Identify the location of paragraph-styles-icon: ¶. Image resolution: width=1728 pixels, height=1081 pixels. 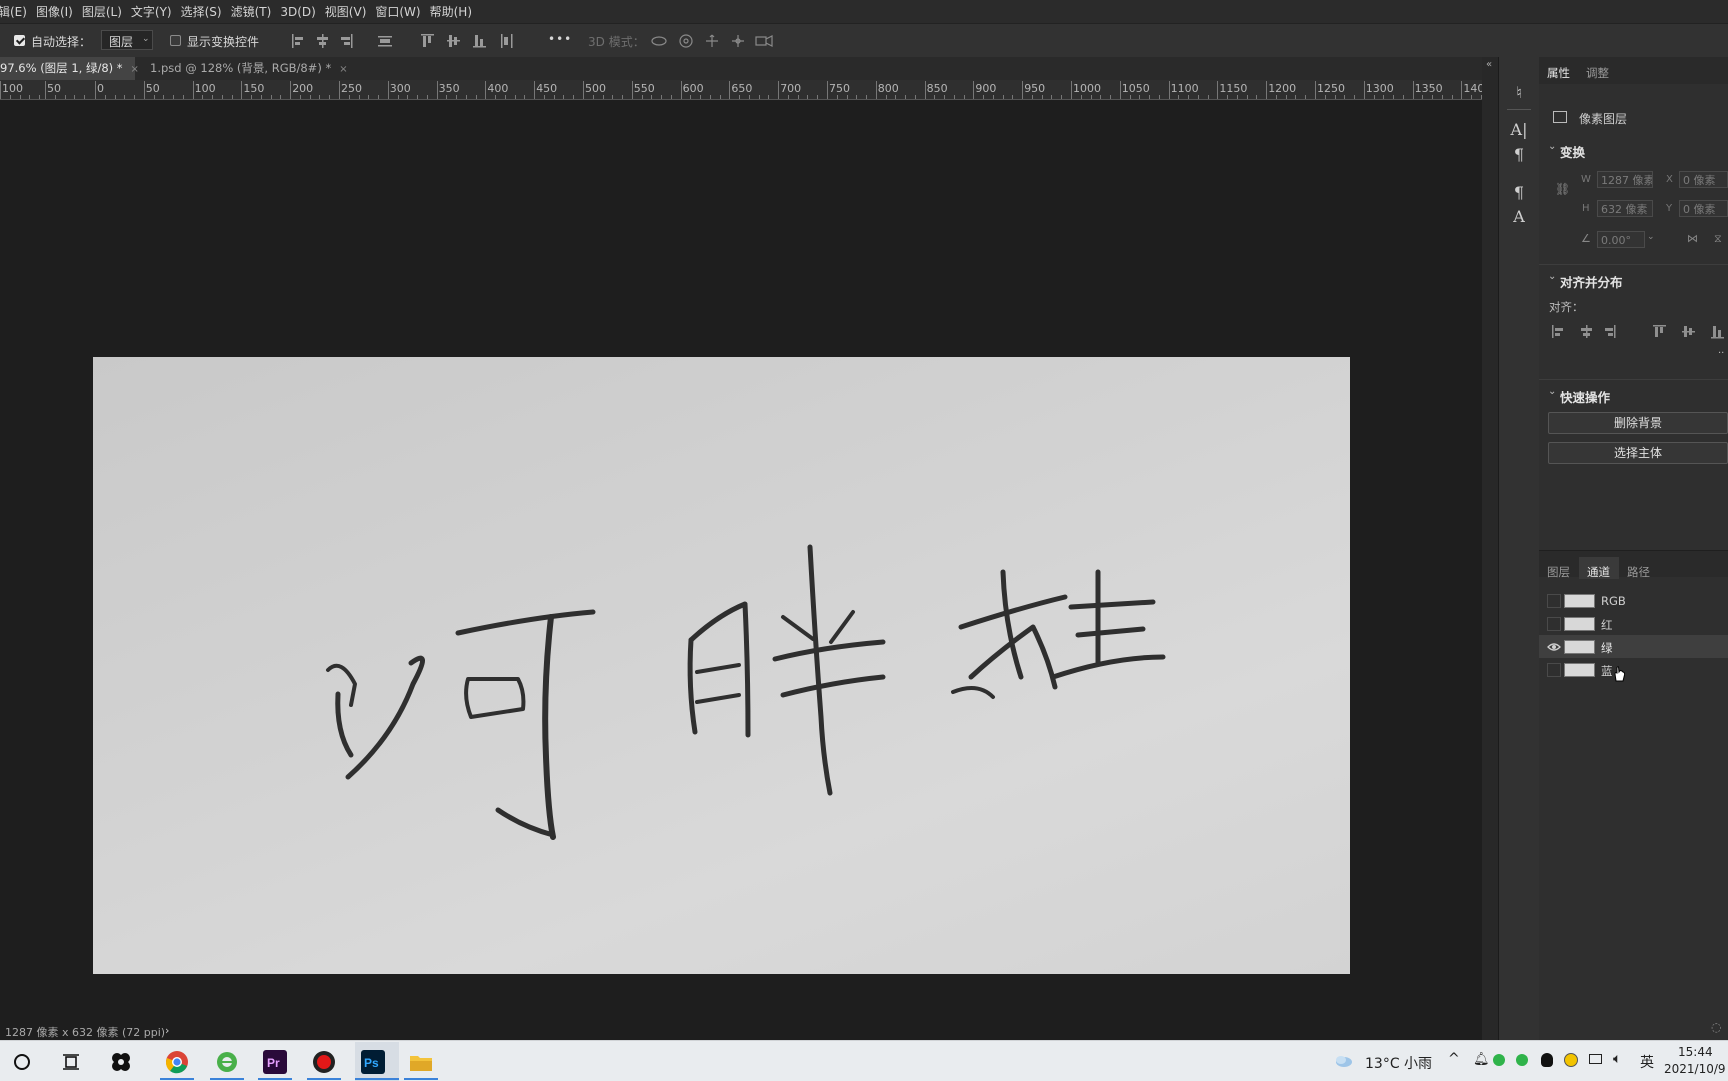
(1519, 193).